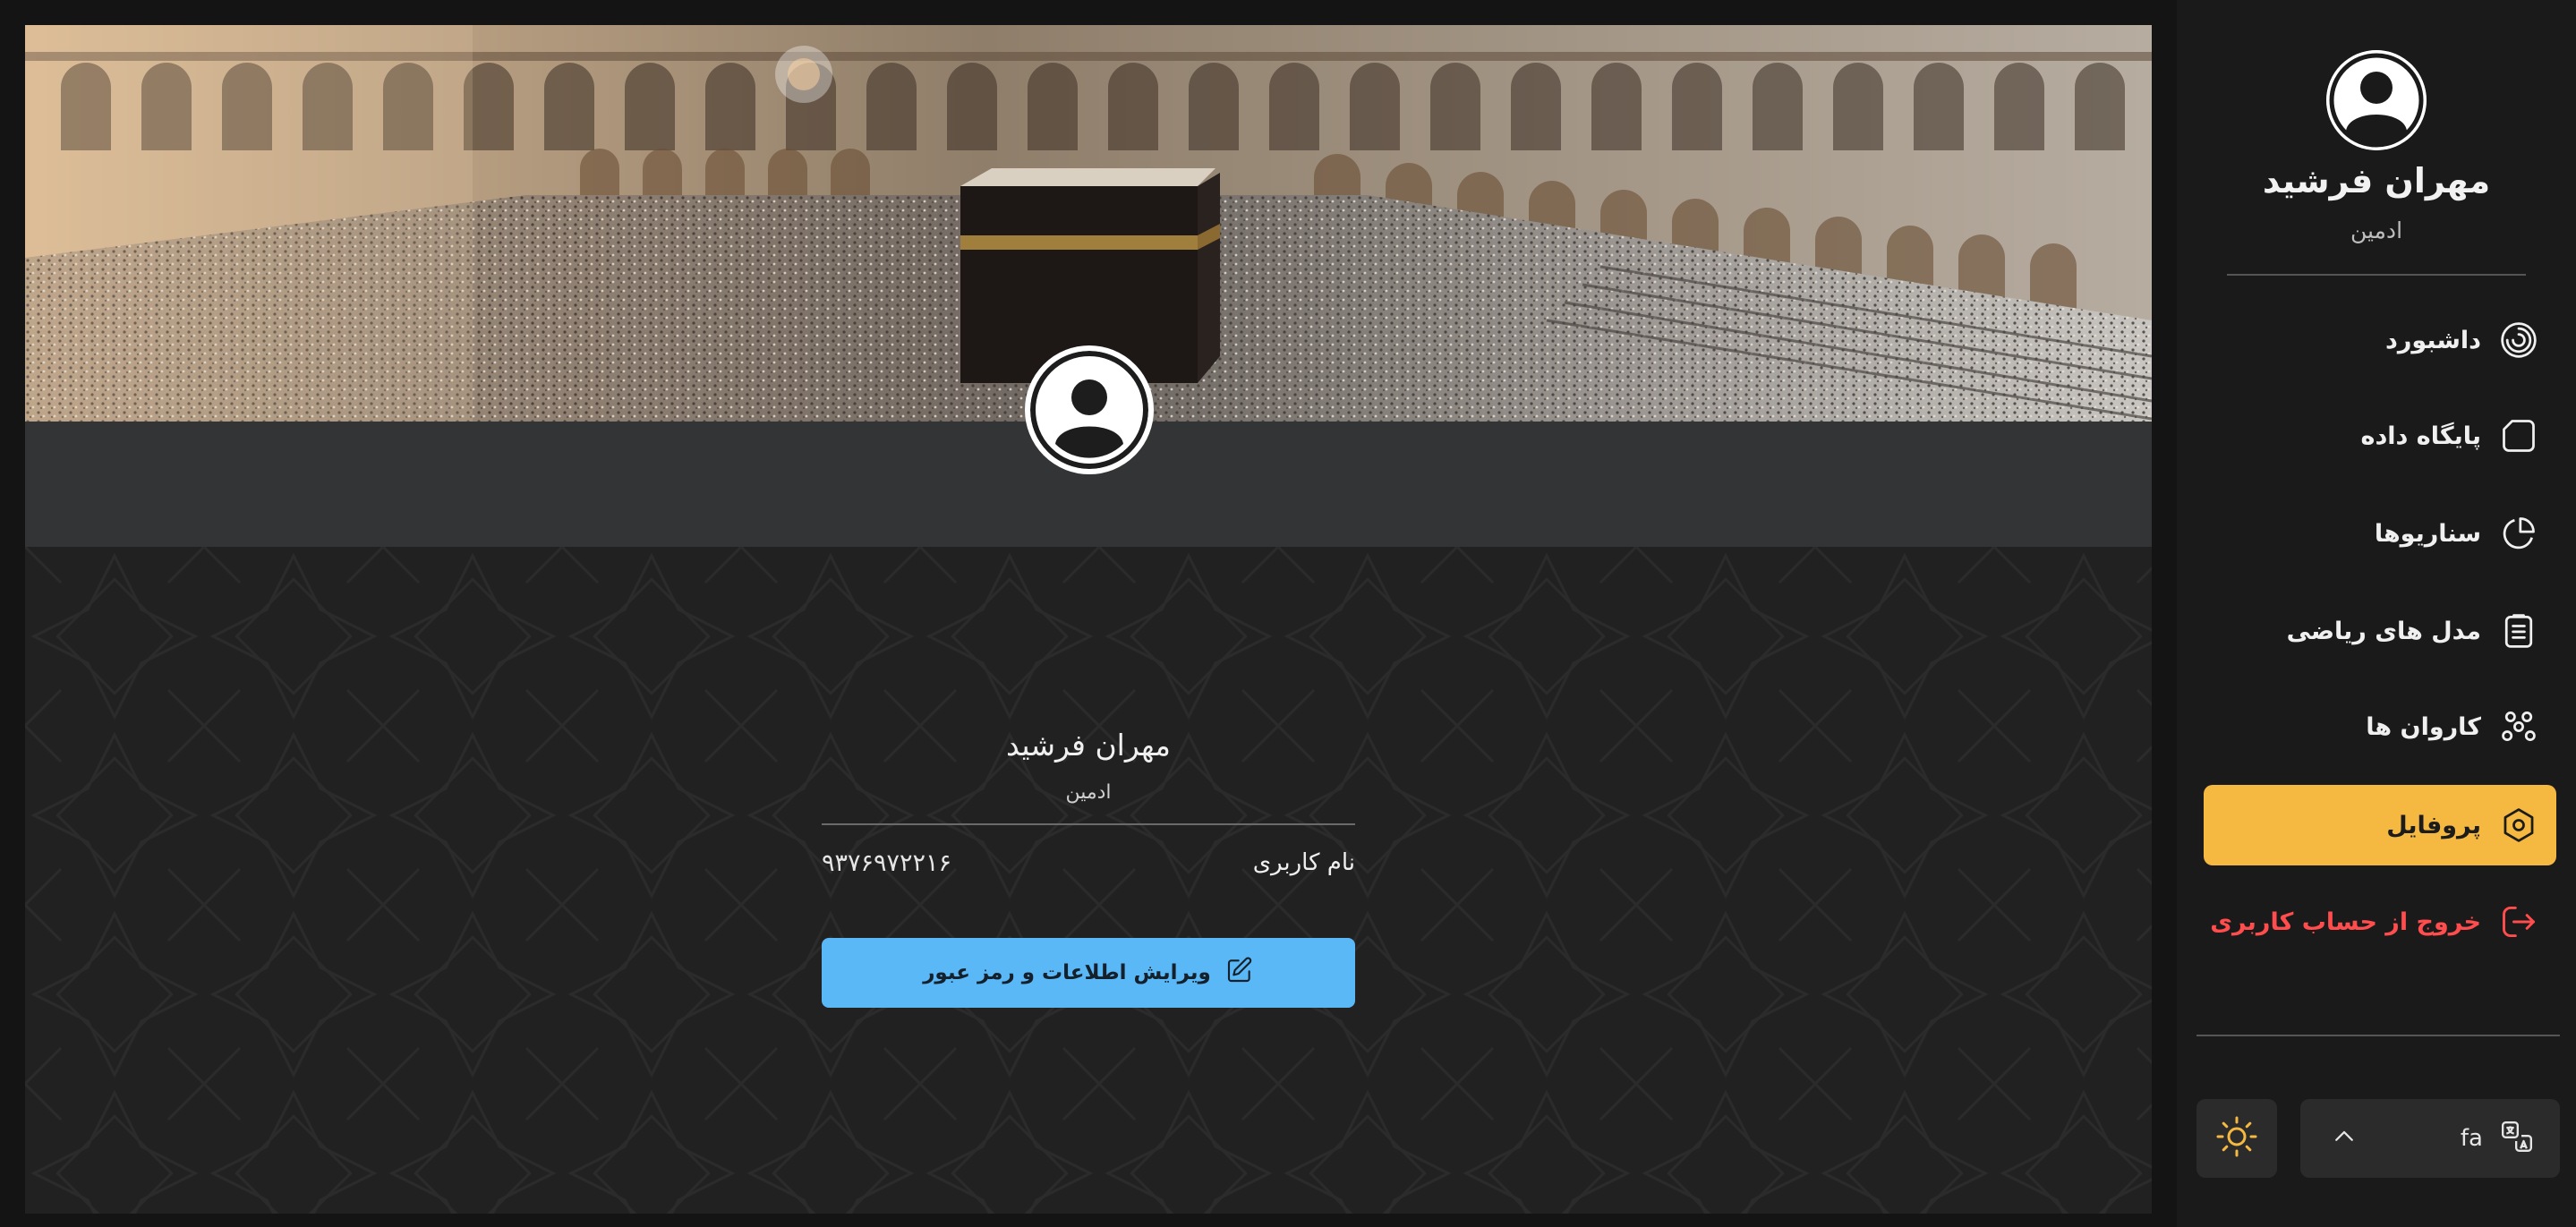  I want to click on profile-role: ادمین, so click(1088, 792).